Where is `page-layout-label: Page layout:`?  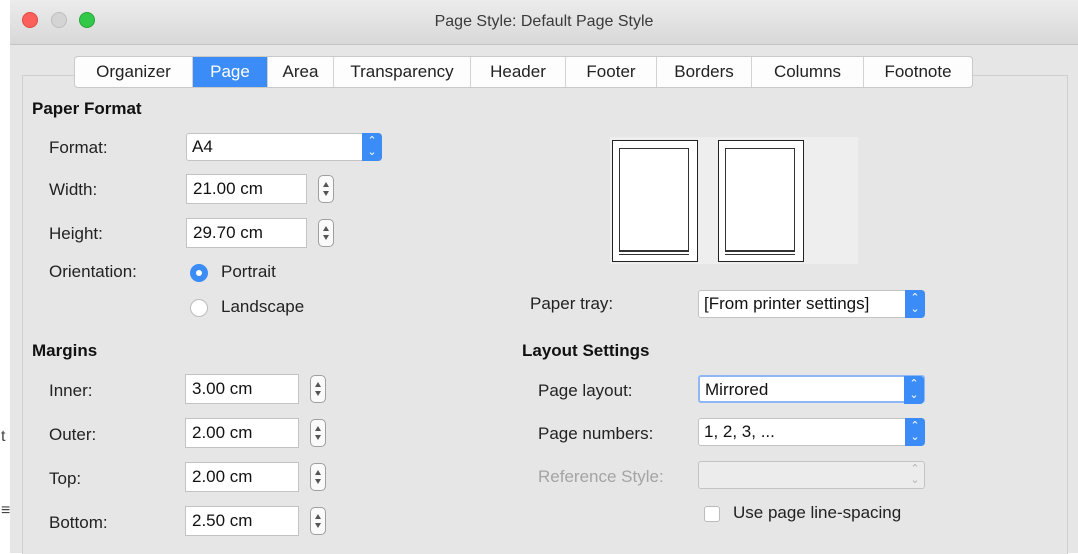 page-layout-label: Page layout: is located at coordinates (585, 390).